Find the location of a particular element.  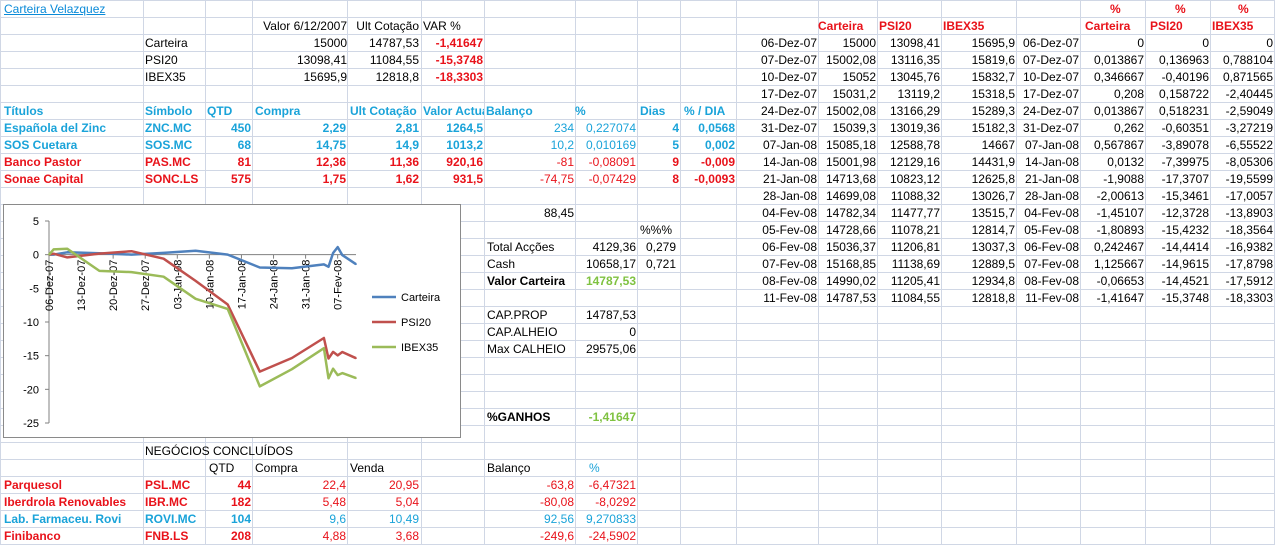

holdings-header: Títulos is located at coordinates (24, 111).